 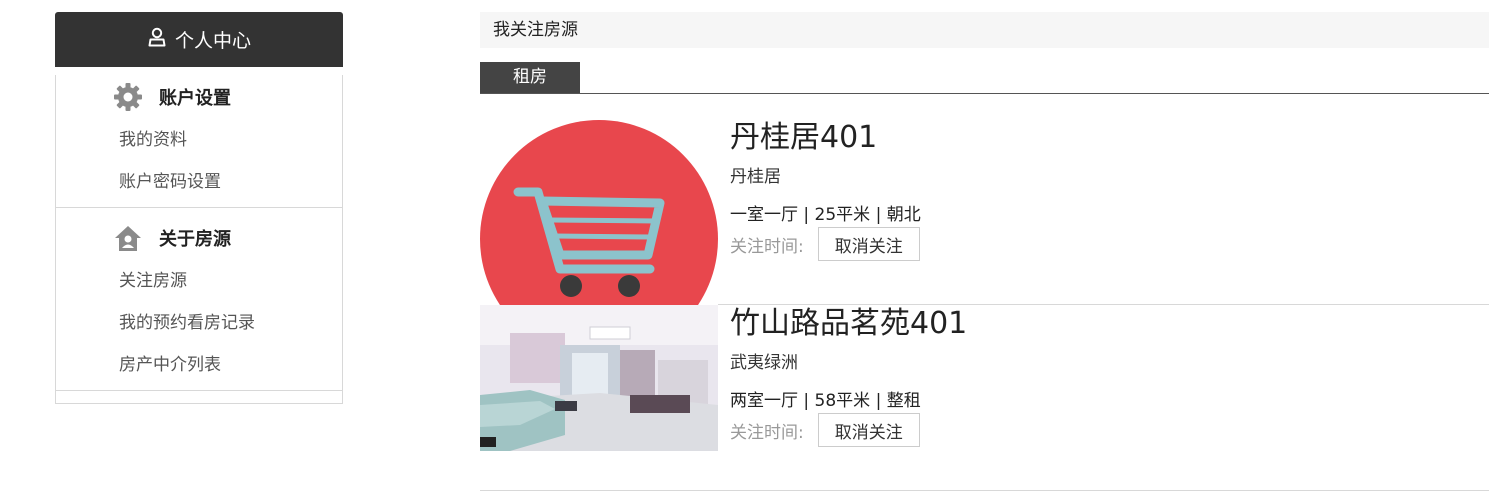 What do you see at coordinates (764, 363) in the screenshot?
I see `listing-community: 武夷绿洲` at bounding box center [764, 363].